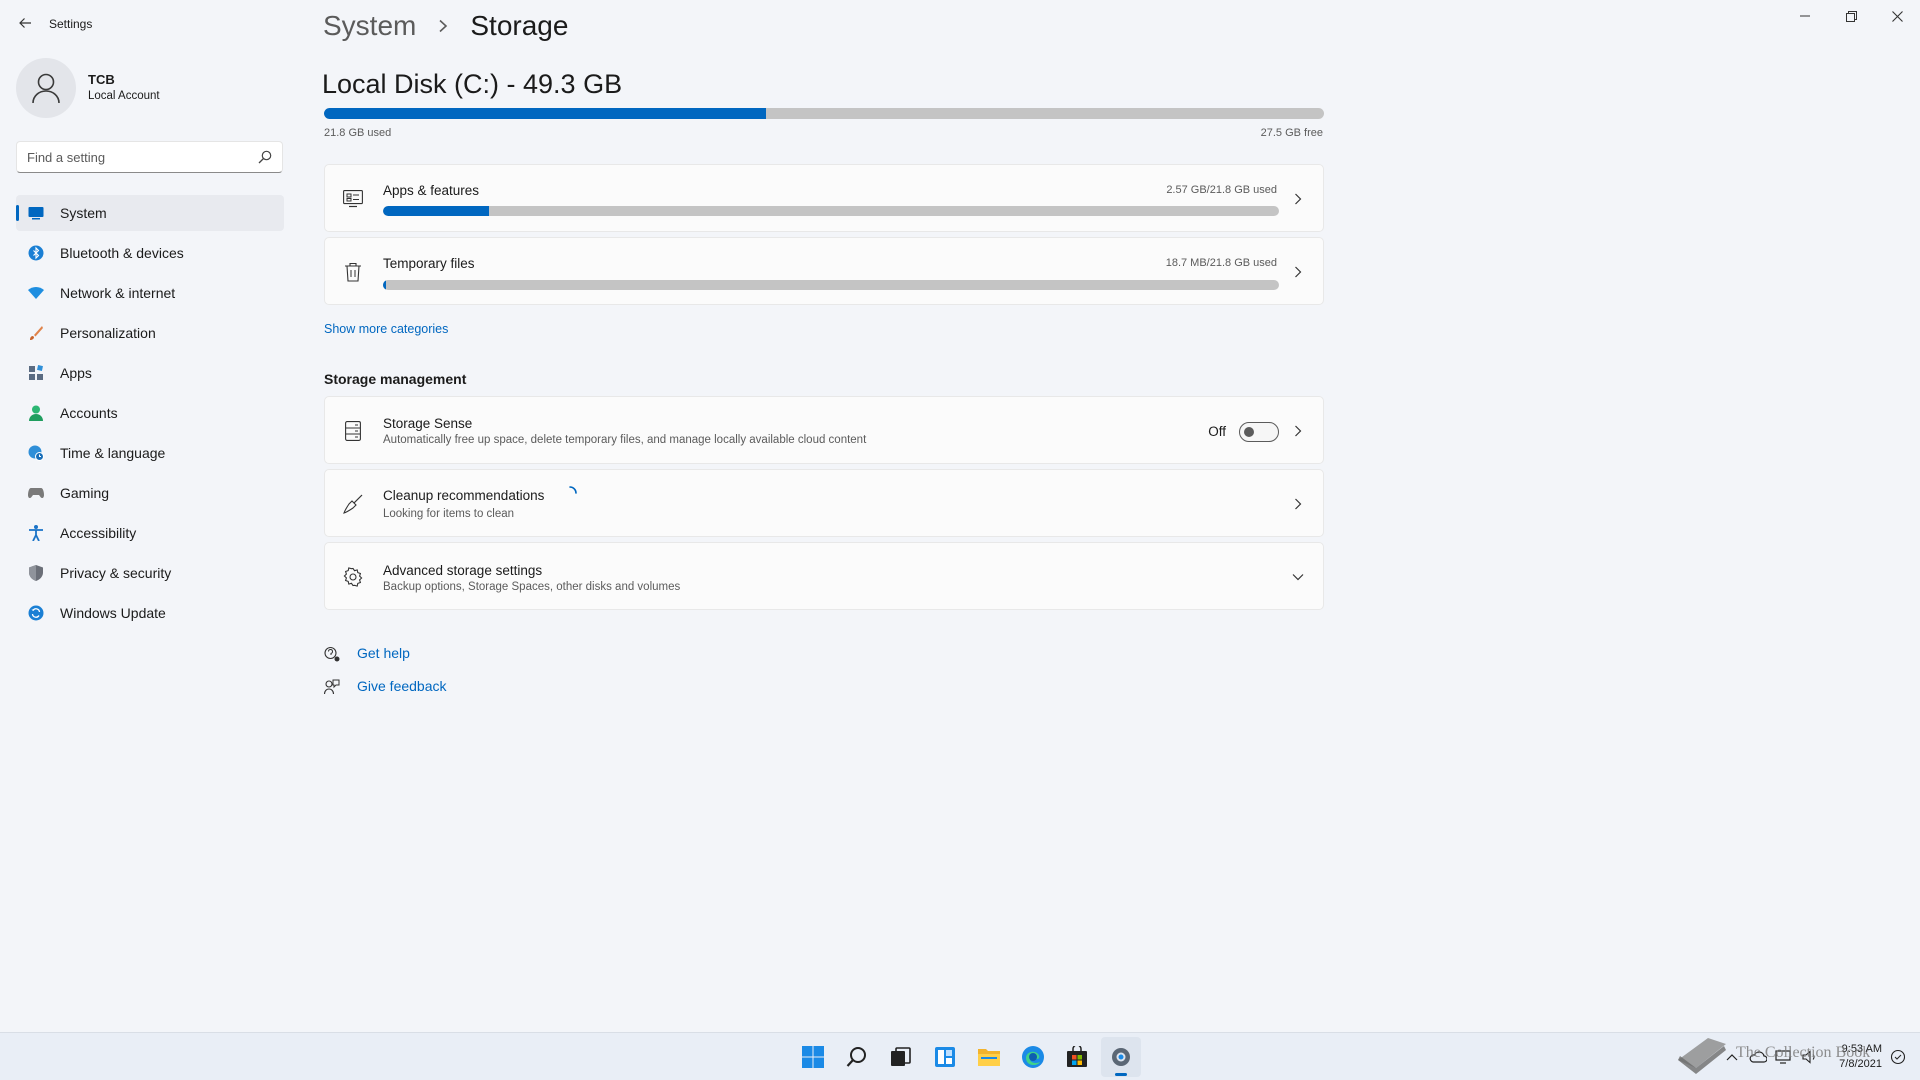 The width and height of the screenshot is (1920, 1080). What do you see at coordinates (83, 213) in the screenshot?
I see `sidebar-item-label: System` at bounding box center [83, 213].